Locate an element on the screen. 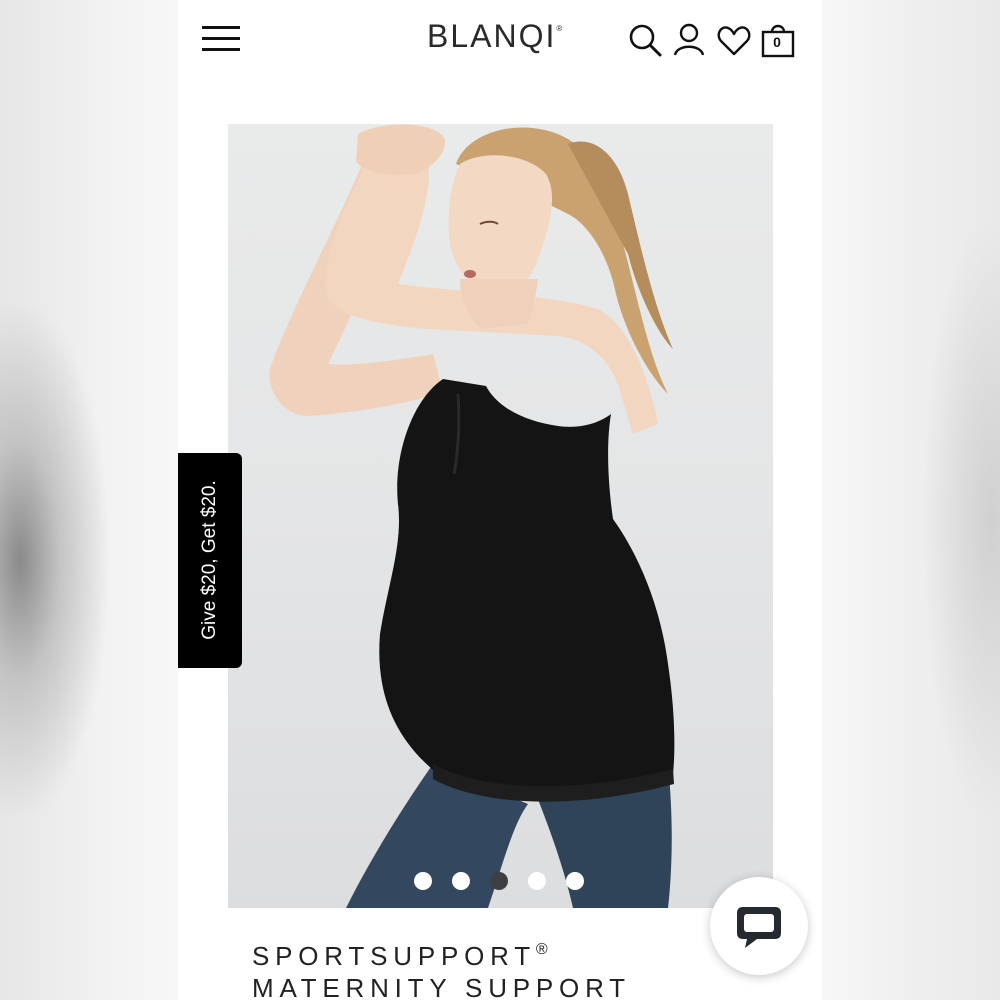 This screenshot has height=1000, width=1000. account-icon is located at coordinates (690, 40).